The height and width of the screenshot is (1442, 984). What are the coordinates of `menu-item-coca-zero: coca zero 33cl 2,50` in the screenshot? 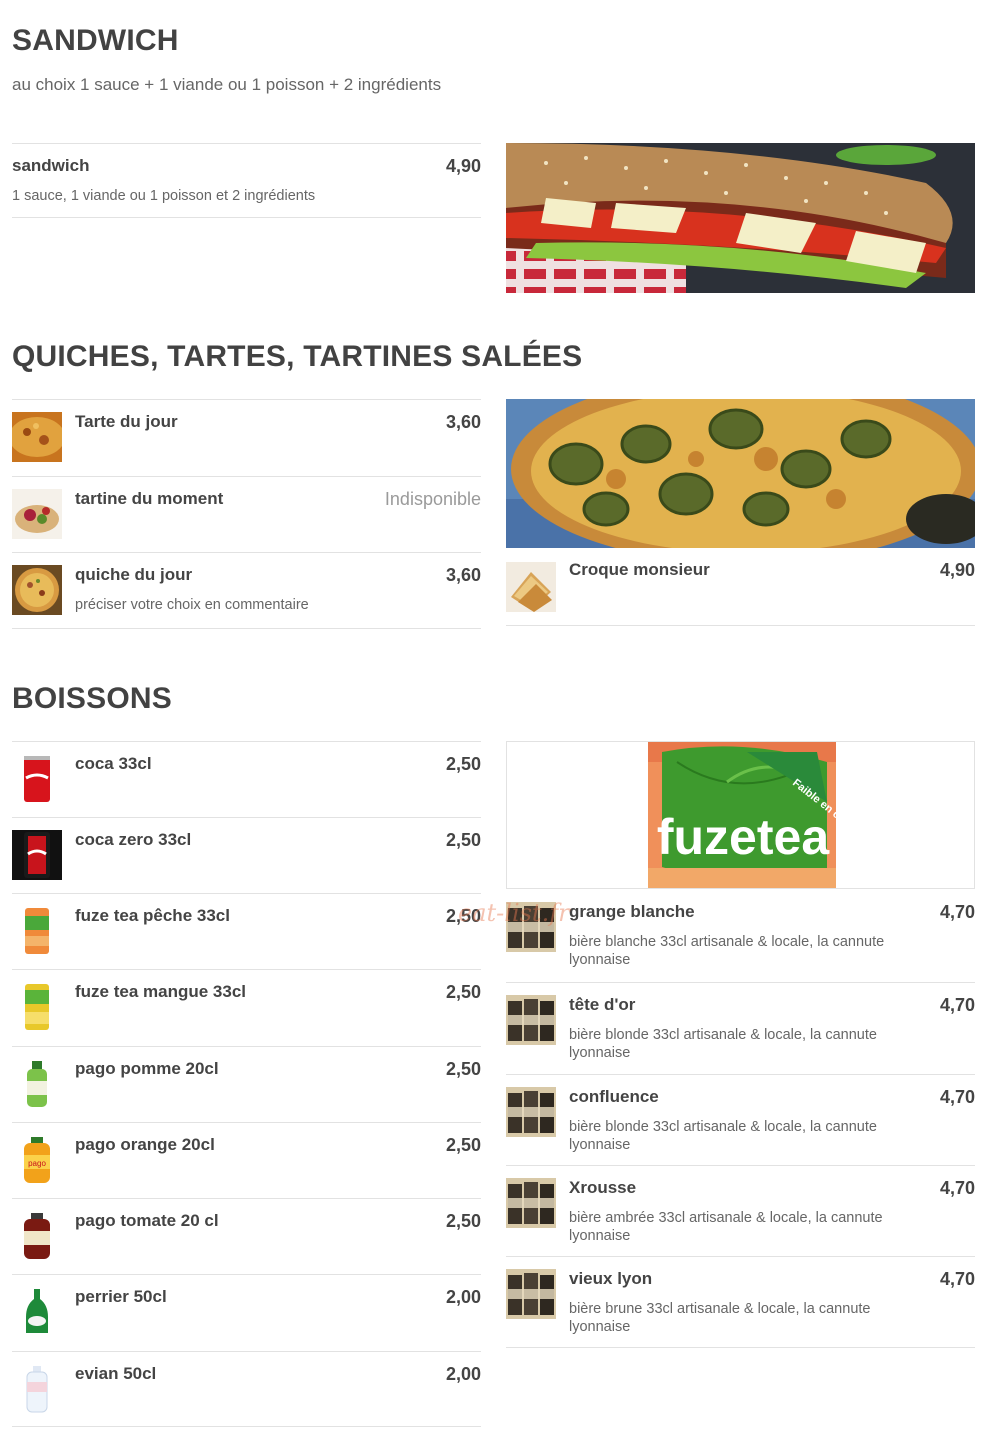 It's located at (246, 855).